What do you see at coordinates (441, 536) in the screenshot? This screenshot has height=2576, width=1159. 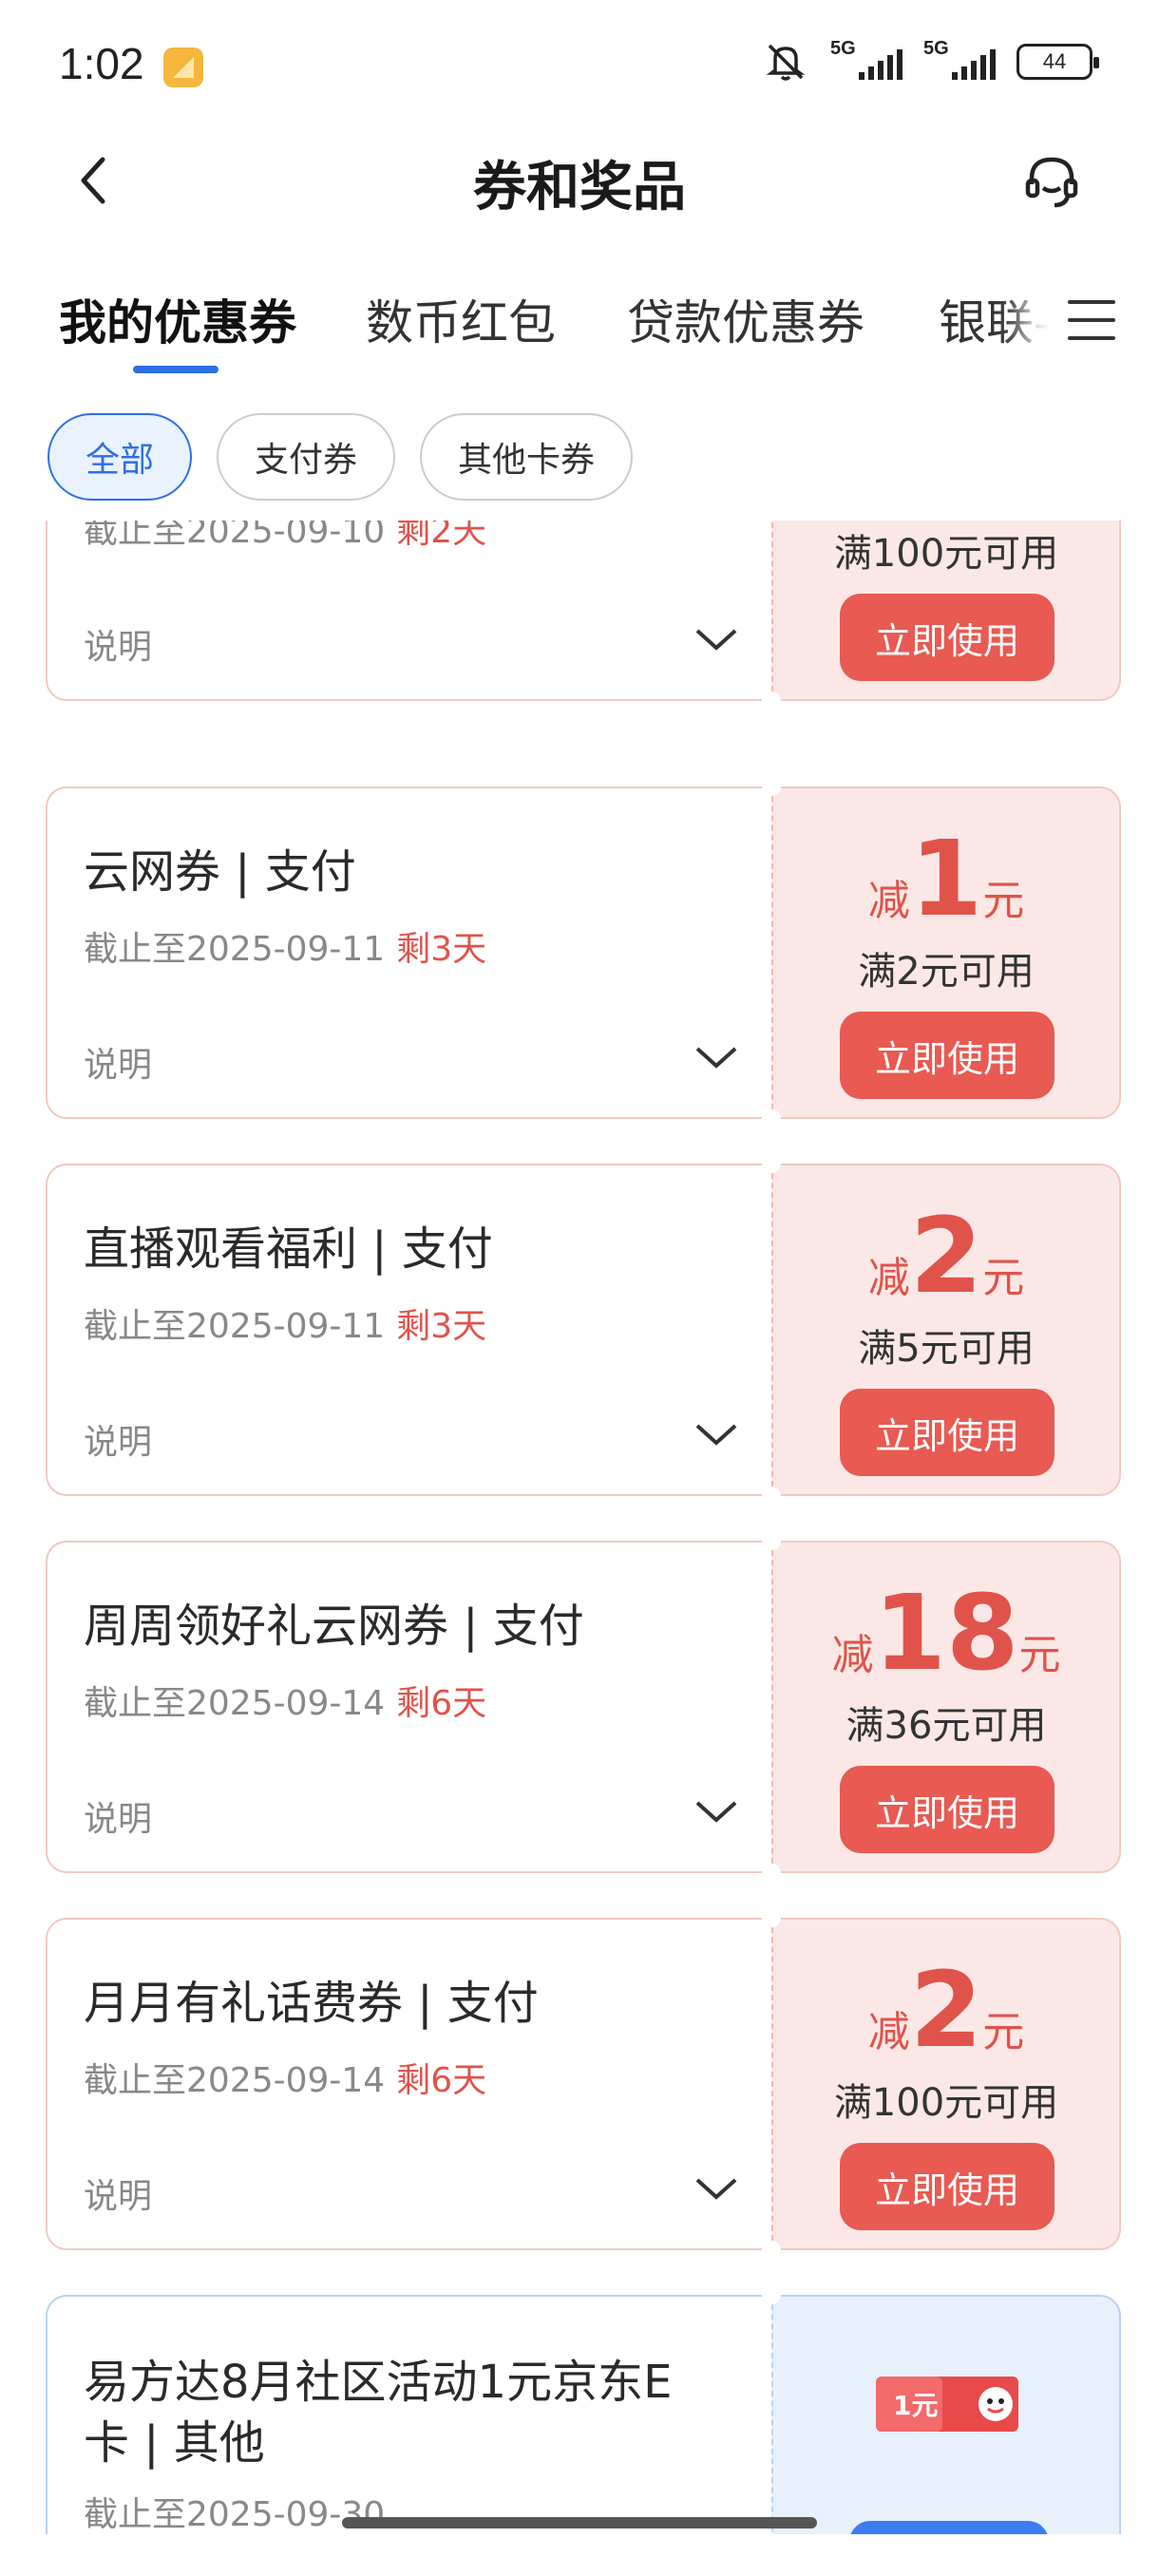 I see `coupon-remaining: 剩2天` at bounding box center [441, 536].